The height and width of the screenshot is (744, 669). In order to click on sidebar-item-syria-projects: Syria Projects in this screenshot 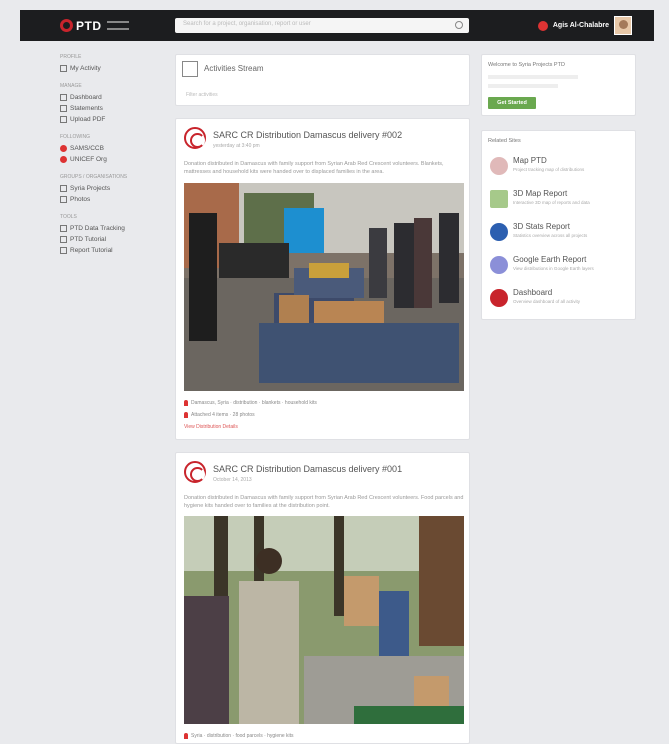, I will do `click(110, 188)`.